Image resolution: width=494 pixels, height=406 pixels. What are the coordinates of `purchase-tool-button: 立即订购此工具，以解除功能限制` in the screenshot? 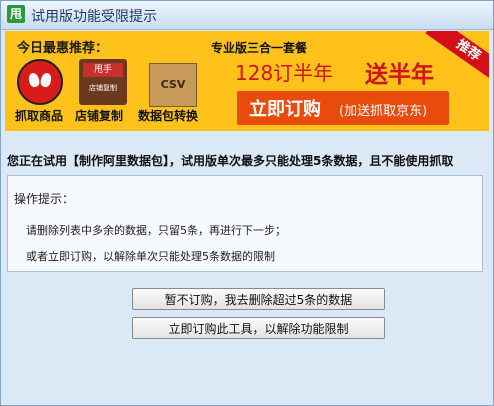 It's located at (258, 328).